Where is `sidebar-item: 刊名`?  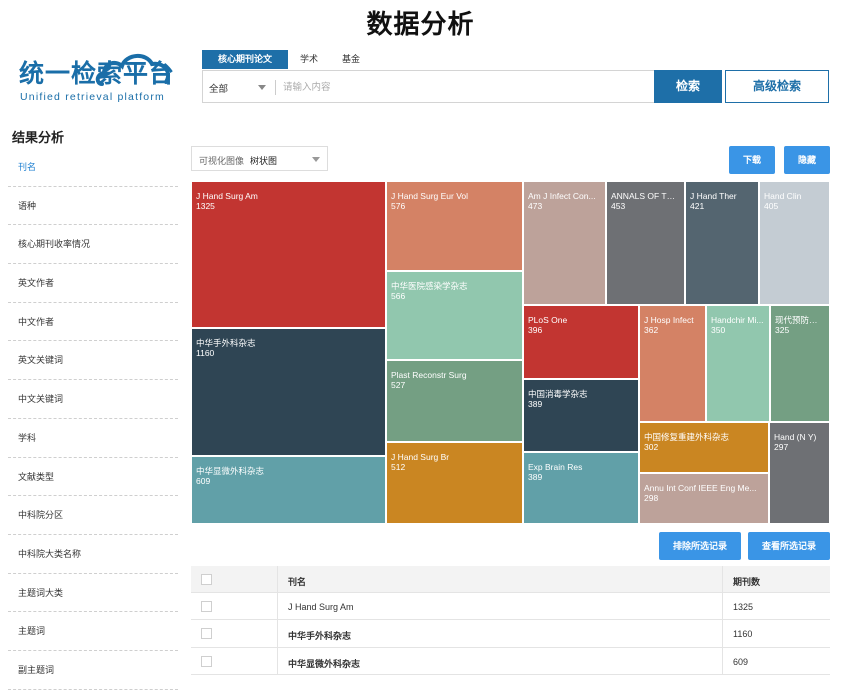
sidebar-item: 刊名 is located at coordinates (93, 167).